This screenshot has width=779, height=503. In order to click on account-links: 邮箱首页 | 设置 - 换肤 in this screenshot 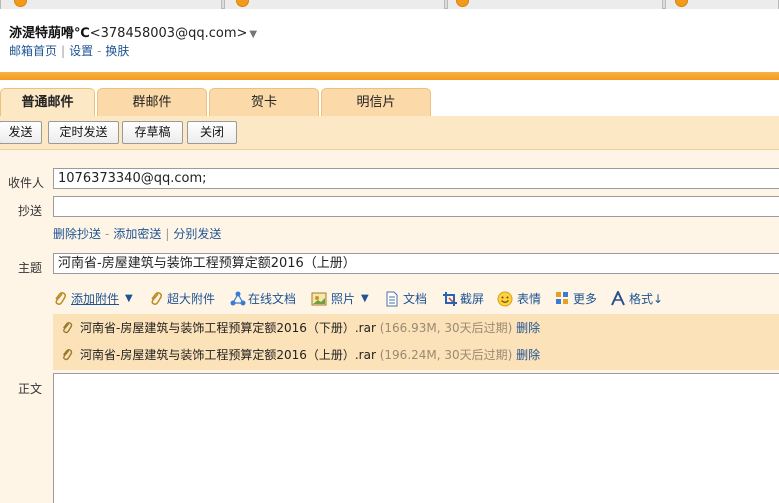, I will do `click(69, 50)`.